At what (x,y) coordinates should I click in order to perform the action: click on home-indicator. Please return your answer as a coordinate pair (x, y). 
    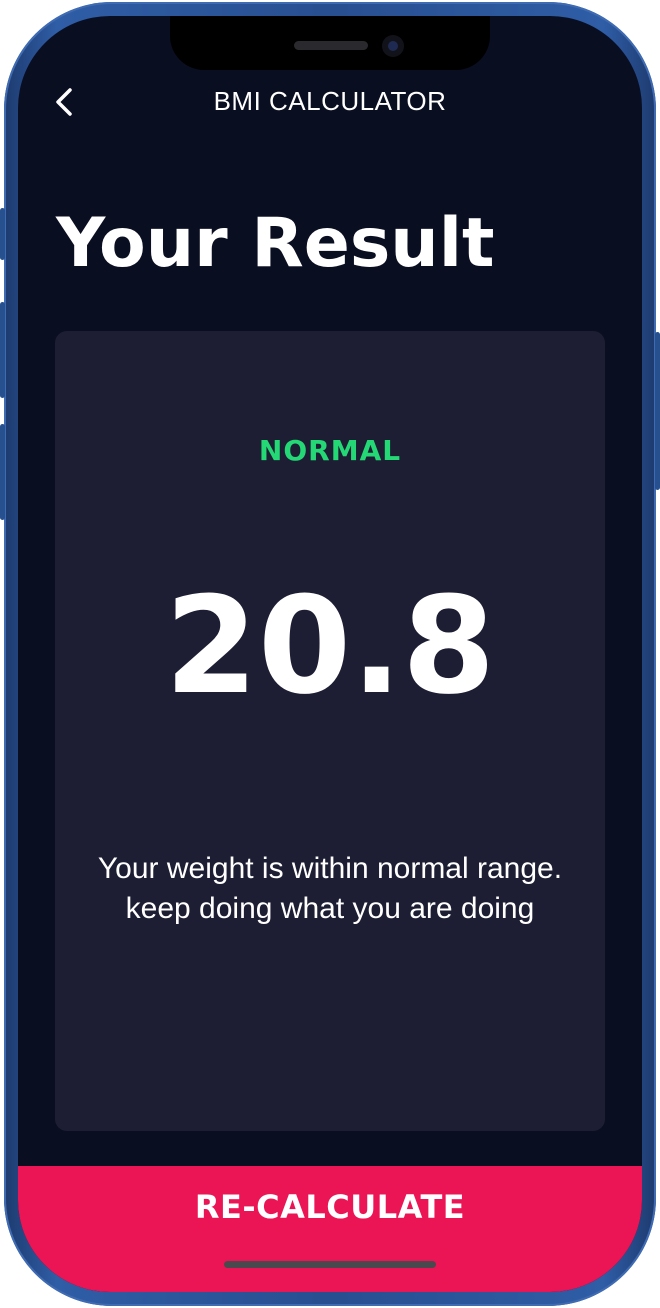
    Looking at the image, I should click on (330, 1264).